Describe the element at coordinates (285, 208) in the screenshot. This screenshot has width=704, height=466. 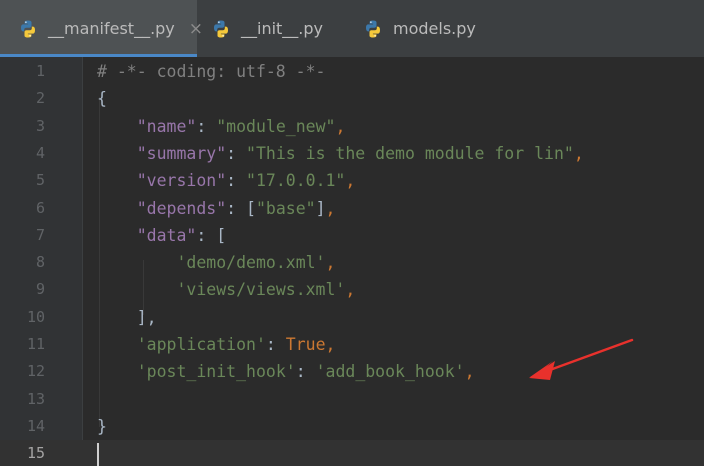
I see `code-token: "base"` at that location.